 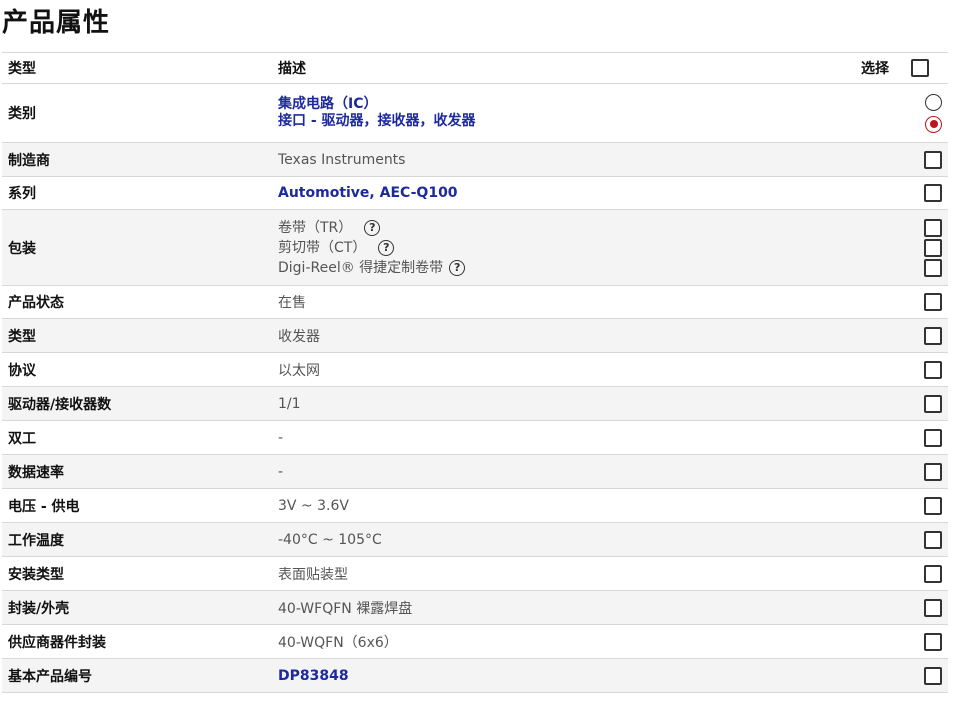 I want to click on row-key: 安装类型, so click(x=137, y=573).